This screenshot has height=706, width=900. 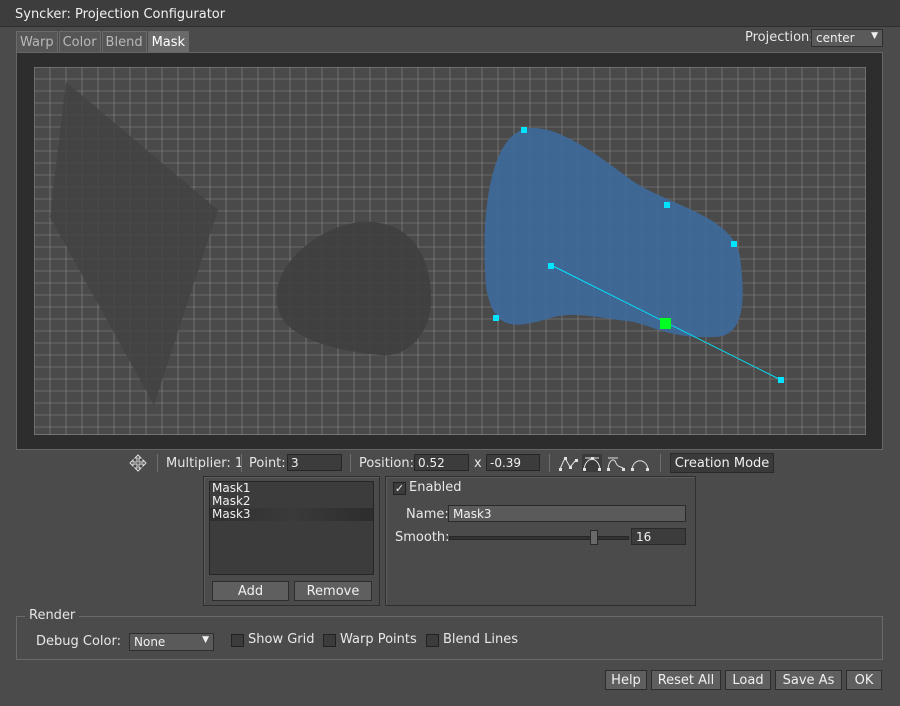 What do you see at coordinates (539, 537) in the screenshot?
I see `smooth-slider-track` at bounding box center [539, 537].